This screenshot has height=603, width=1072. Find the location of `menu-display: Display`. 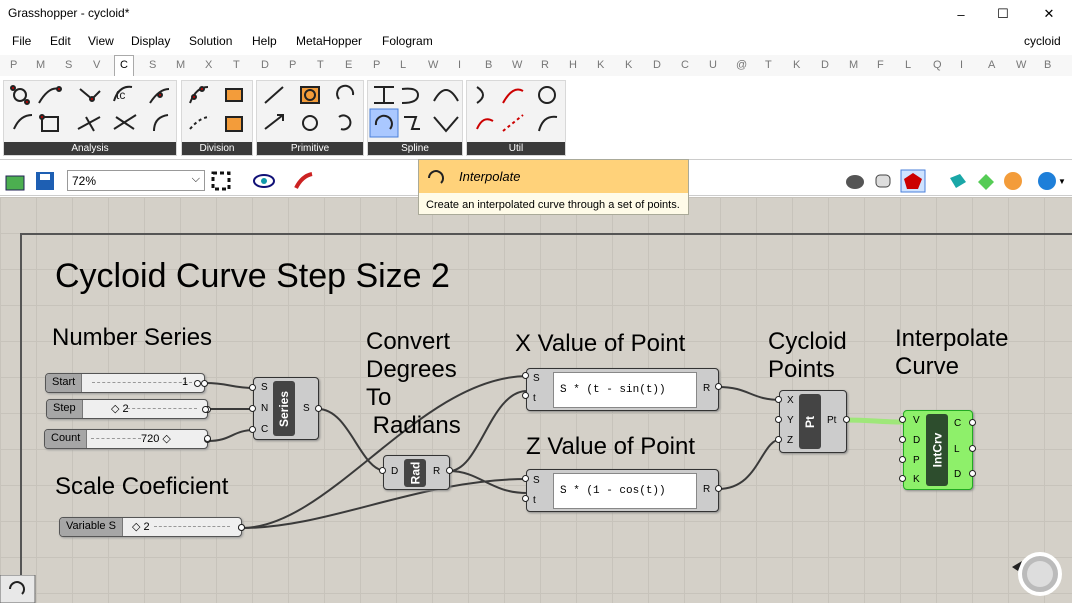

menu-display: Display is located at coordinates (150, 41).